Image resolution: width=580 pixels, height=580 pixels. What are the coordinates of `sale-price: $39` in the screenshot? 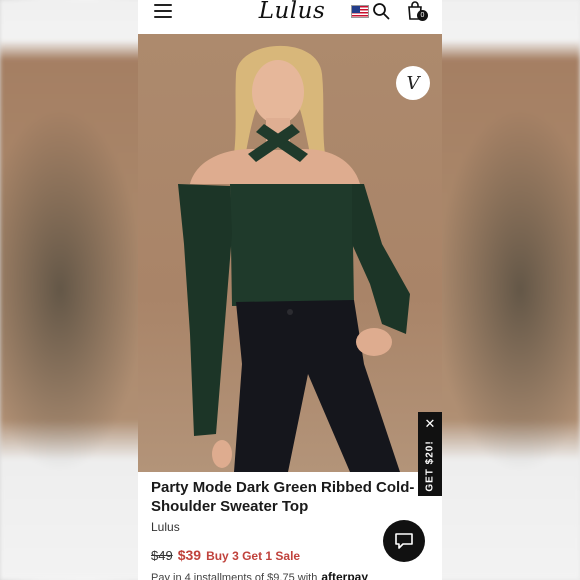 It's located at (189, 555).